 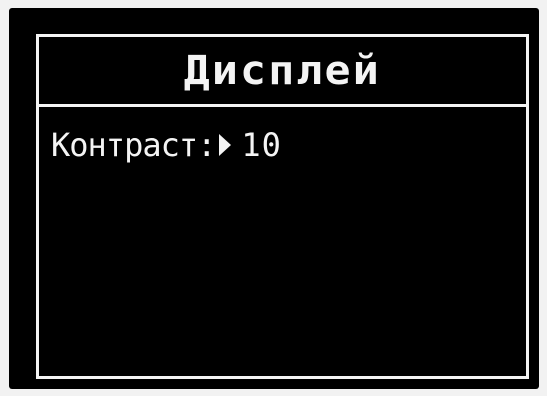 I want to click on menu-item-contrast: Контраст: 10, so click(x=166, y=145).